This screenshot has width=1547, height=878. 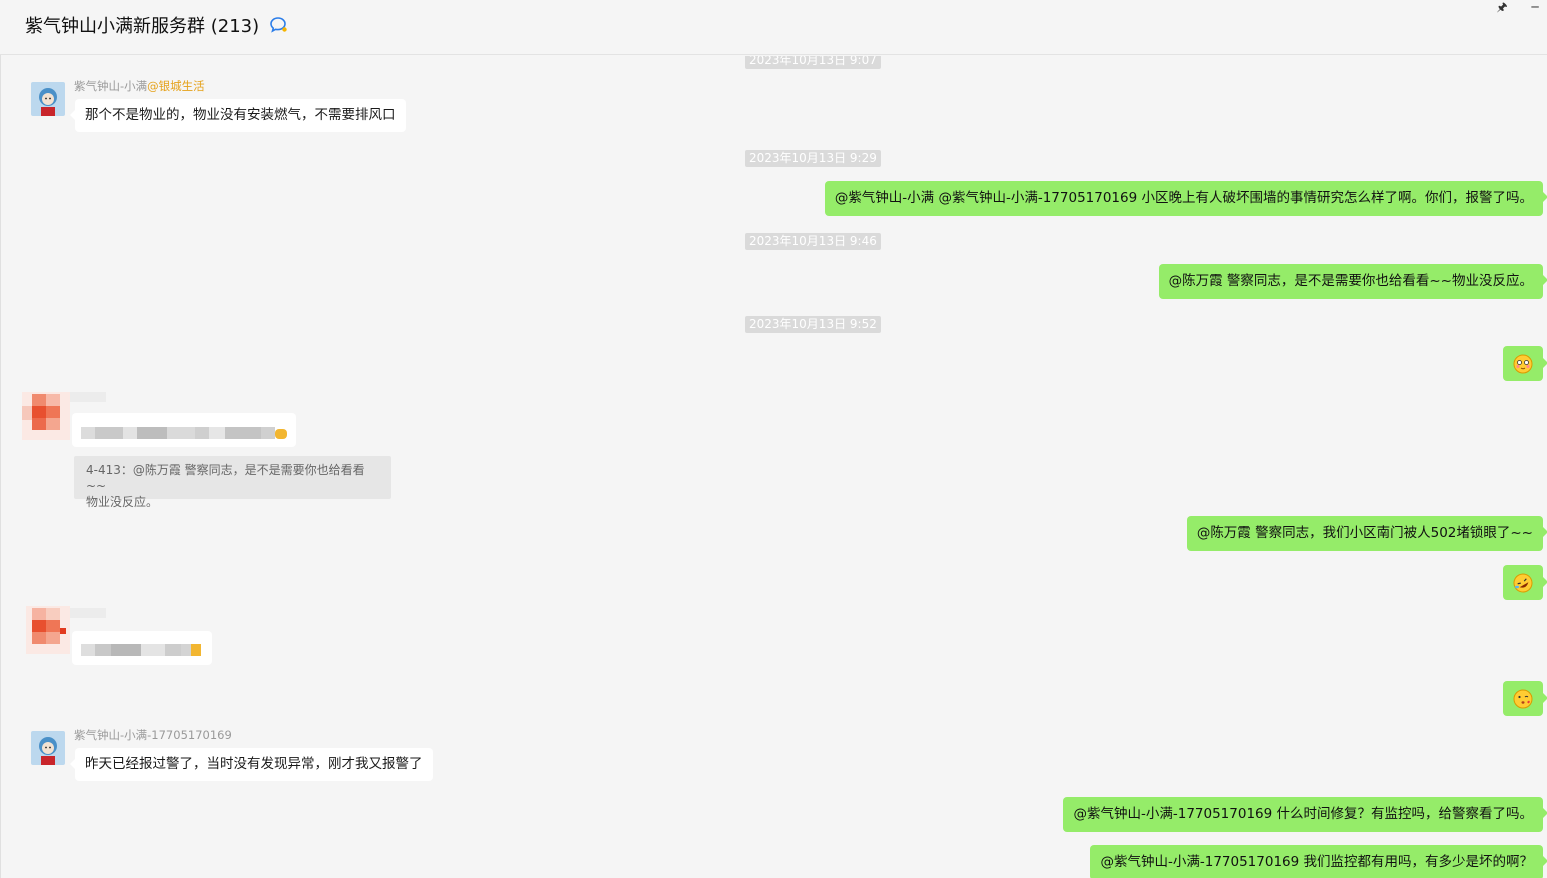 I want to click on minimize-icon: ─, so click(x=1535, y=7).